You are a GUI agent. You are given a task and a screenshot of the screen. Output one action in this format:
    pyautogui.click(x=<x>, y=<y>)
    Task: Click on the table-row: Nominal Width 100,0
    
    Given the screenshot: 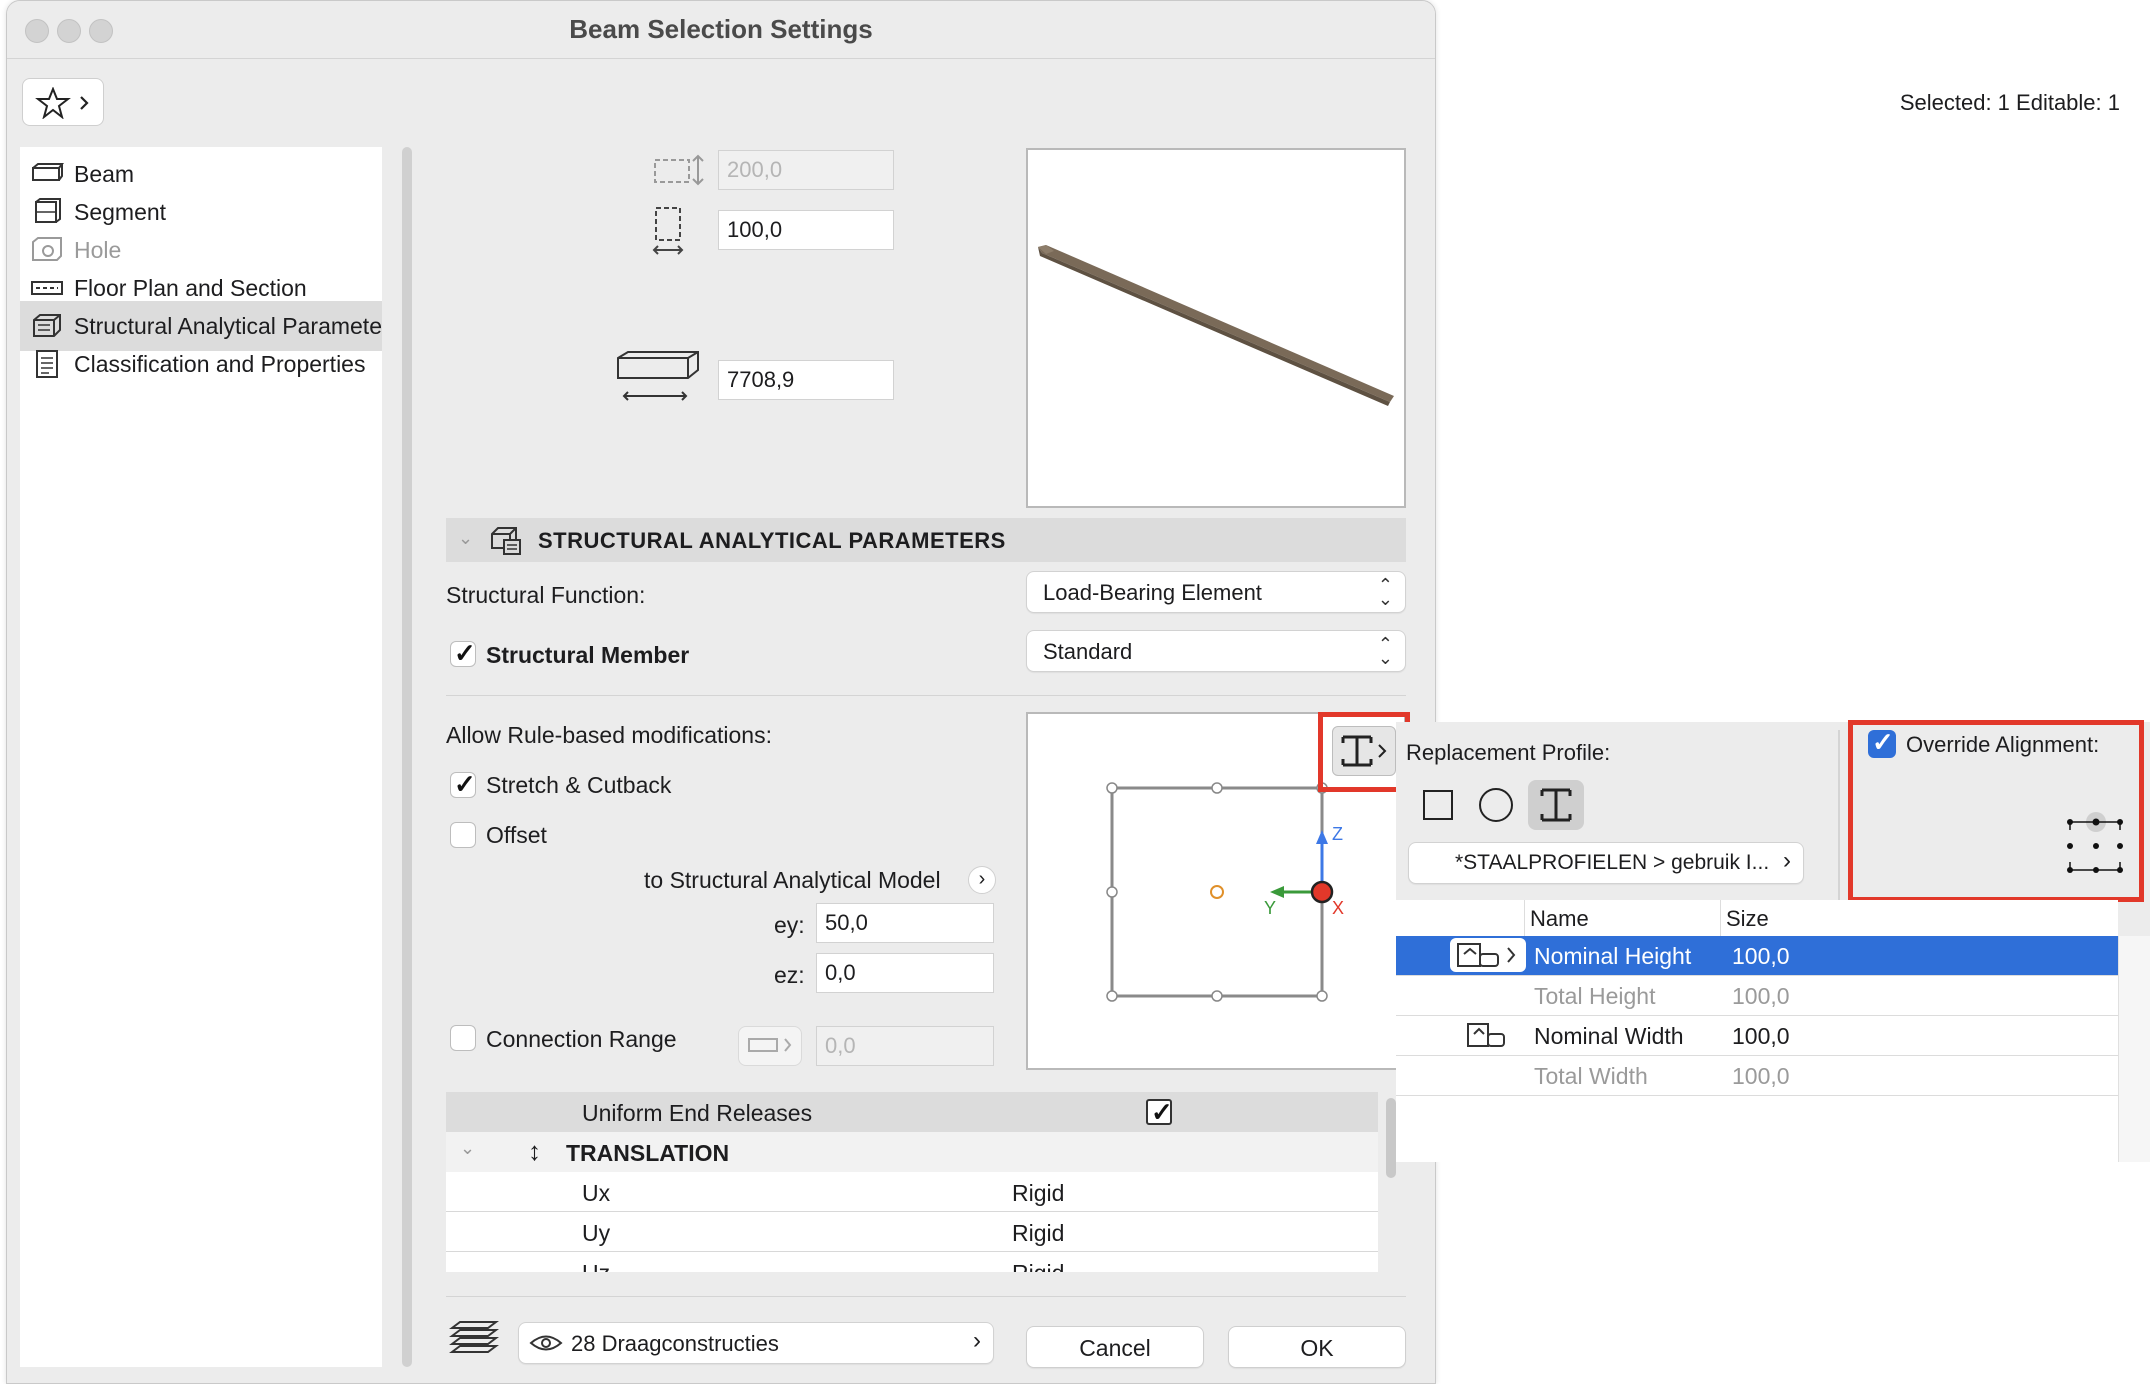 What is the action you would take?
    pyautogui.click(x=1757, y=1036)
    